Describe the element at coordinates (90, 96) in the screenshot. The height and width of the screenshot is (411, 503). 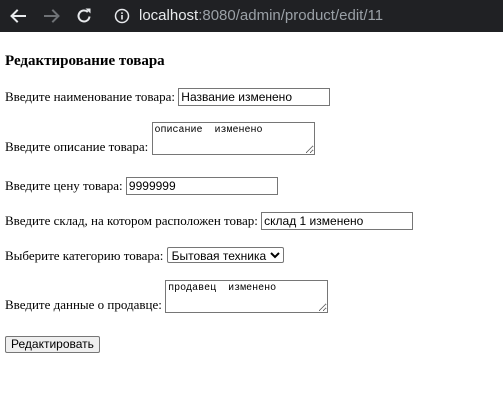
I see `name-label: Введите наименование товара:` at that location.